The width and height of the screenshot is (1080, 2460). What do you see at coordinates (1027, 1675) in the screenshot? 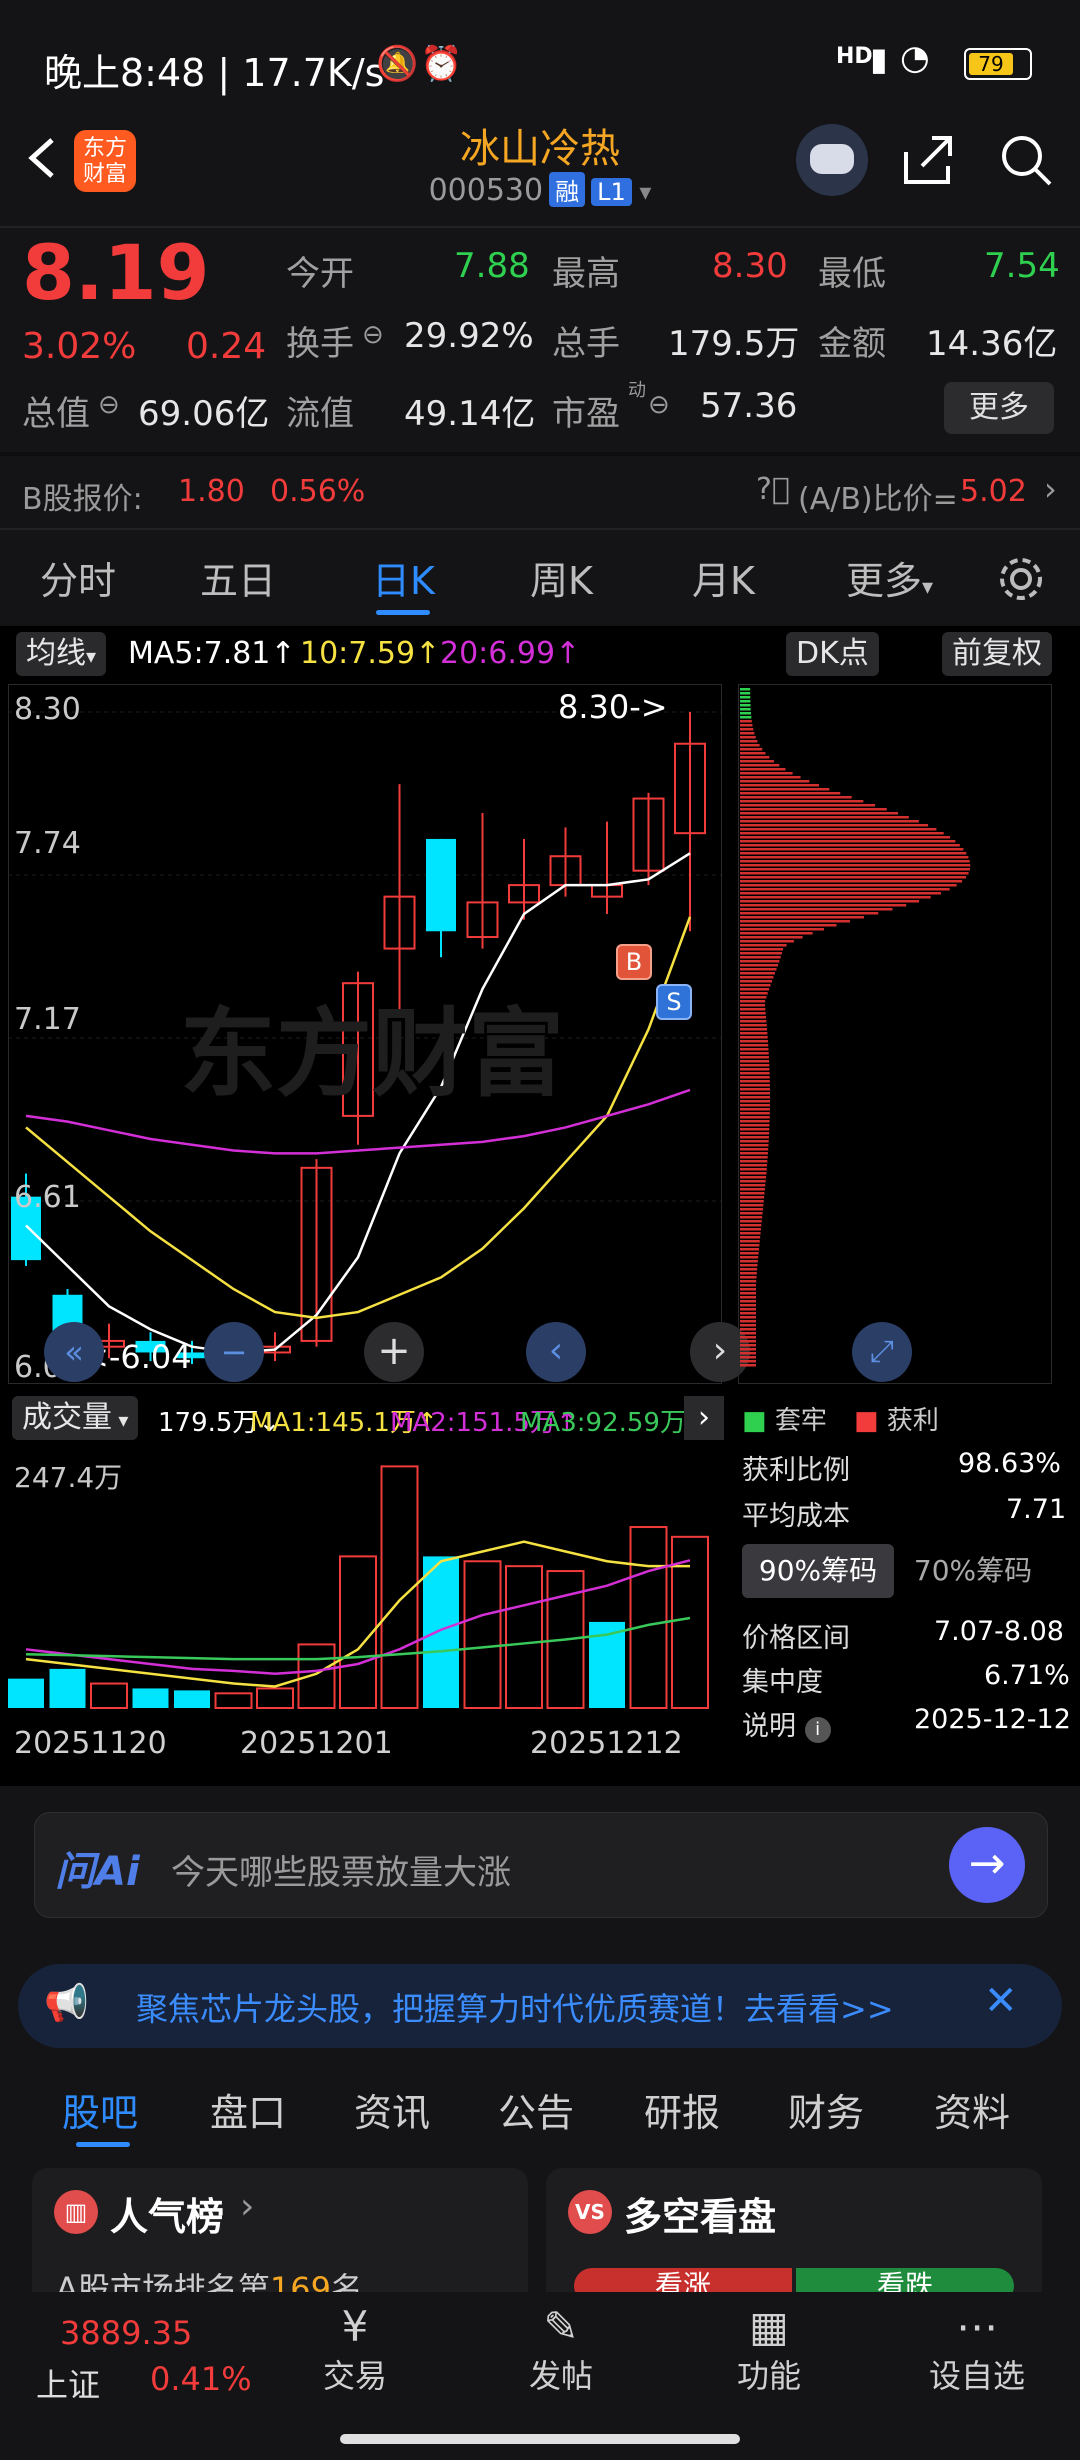
I see `concentration-value: 6.71%` at bounding box center [1027, 1675].